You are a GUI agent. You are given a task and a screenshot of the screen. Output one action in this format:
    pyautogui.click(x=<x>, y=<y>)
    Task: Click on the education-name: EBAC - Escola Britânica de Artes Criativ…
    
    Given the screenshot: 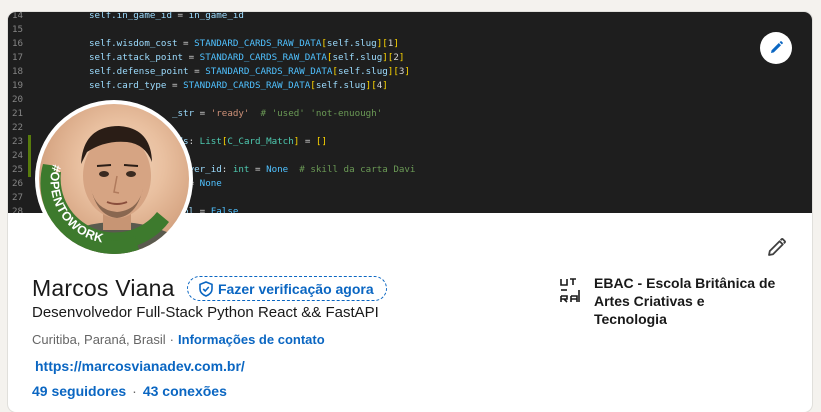 What is the action you would take?
    pyautogui.click(x=685, y=301)
    